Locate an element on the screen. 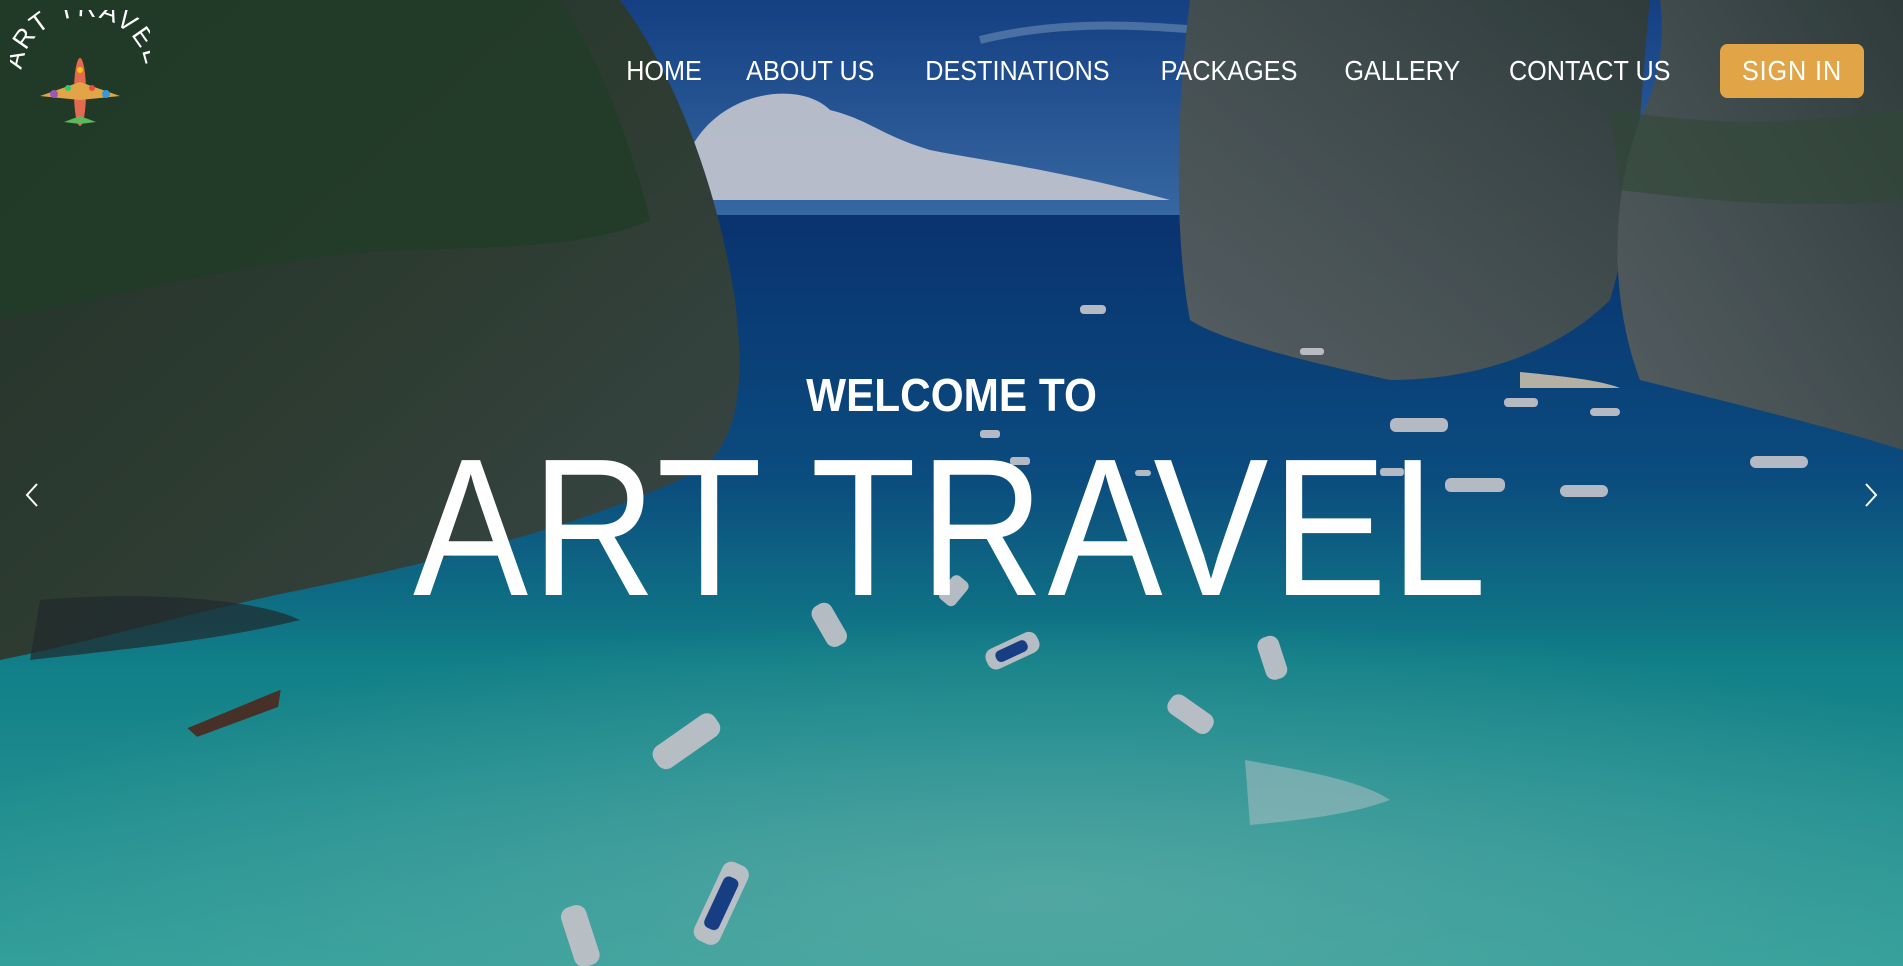  site-logo: ART TRAVEL is located at coordinates (83, 67).